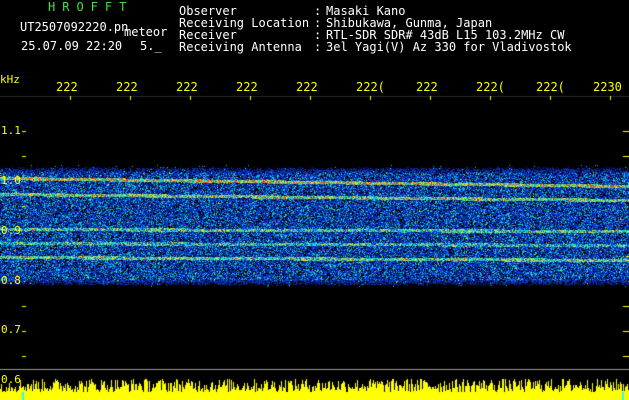 The image size is (629, 400). Describe the element at coordinates (10, 79) in the screenshot. I see `y-axis-unit: kHz` at that location.